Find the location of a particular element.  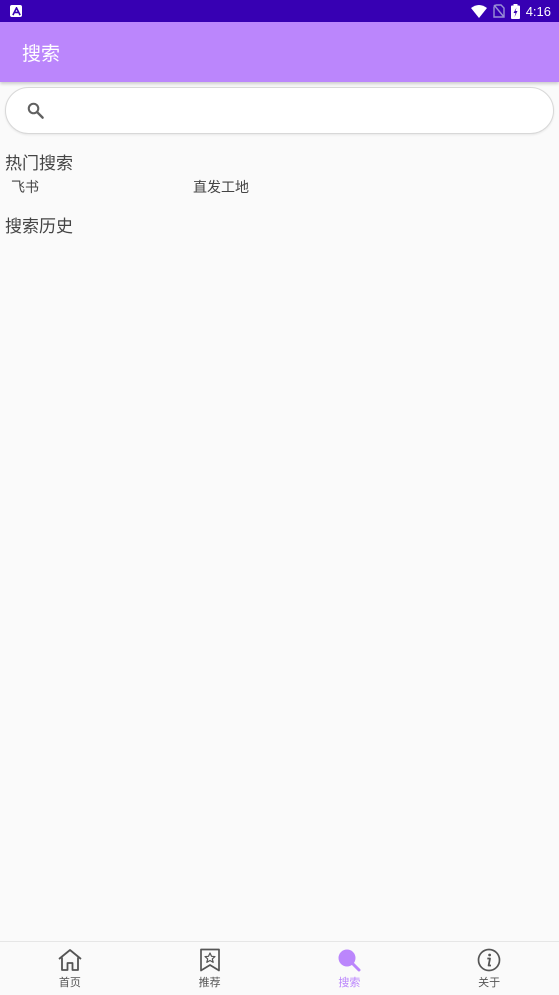

search-input is located at coordinates (297, 110).